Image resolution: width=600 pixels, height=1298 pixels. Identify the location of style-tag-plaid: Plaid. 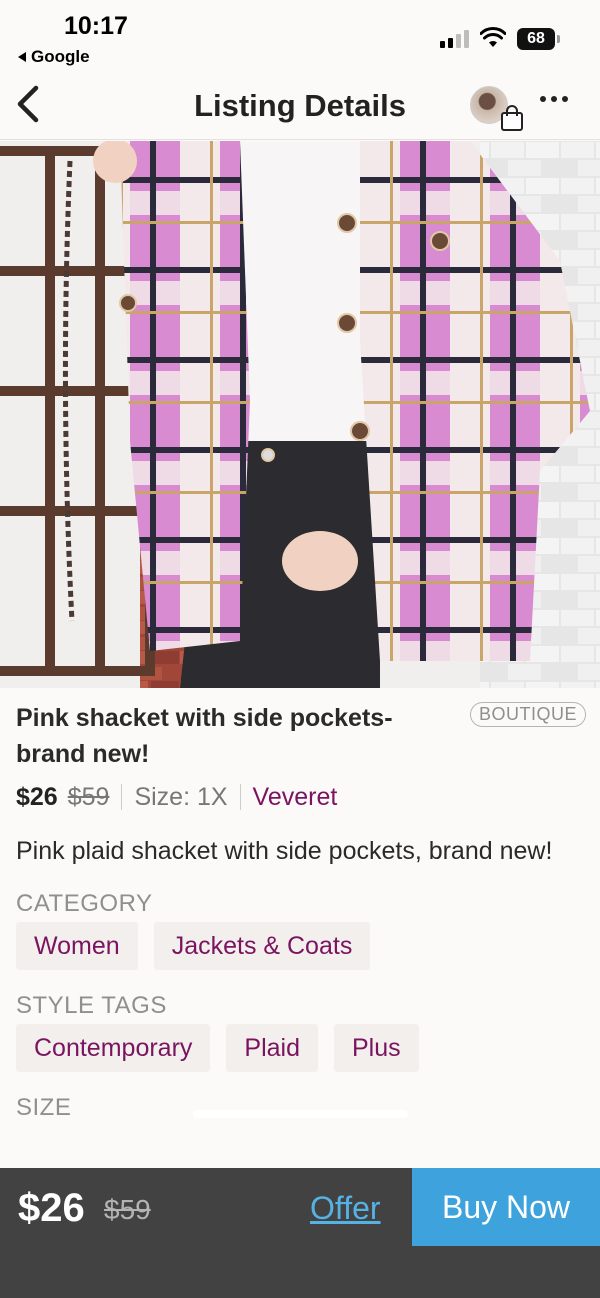
(272, 1048).